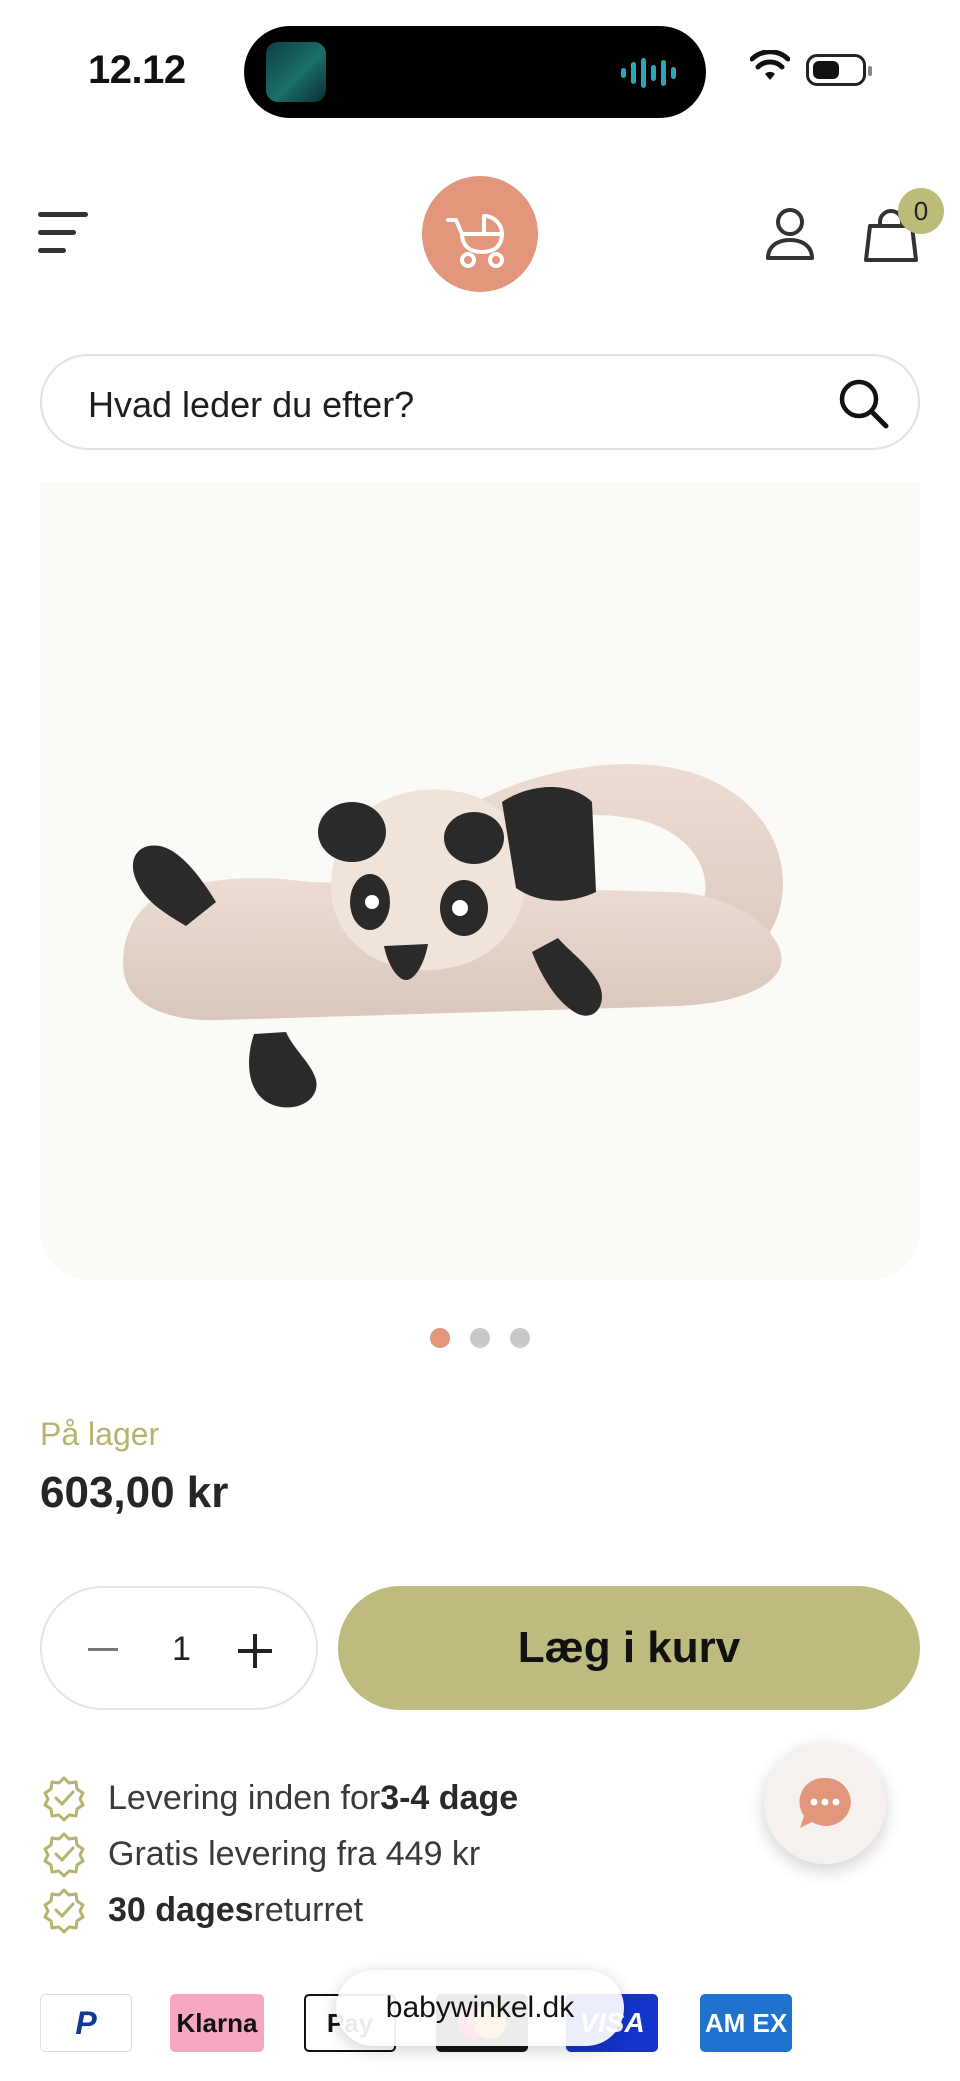 The image size is (960, 2081). Describe the element at coordinates (103, 1649) in the screenshot. I see `decrease-quantity-button` at that location.